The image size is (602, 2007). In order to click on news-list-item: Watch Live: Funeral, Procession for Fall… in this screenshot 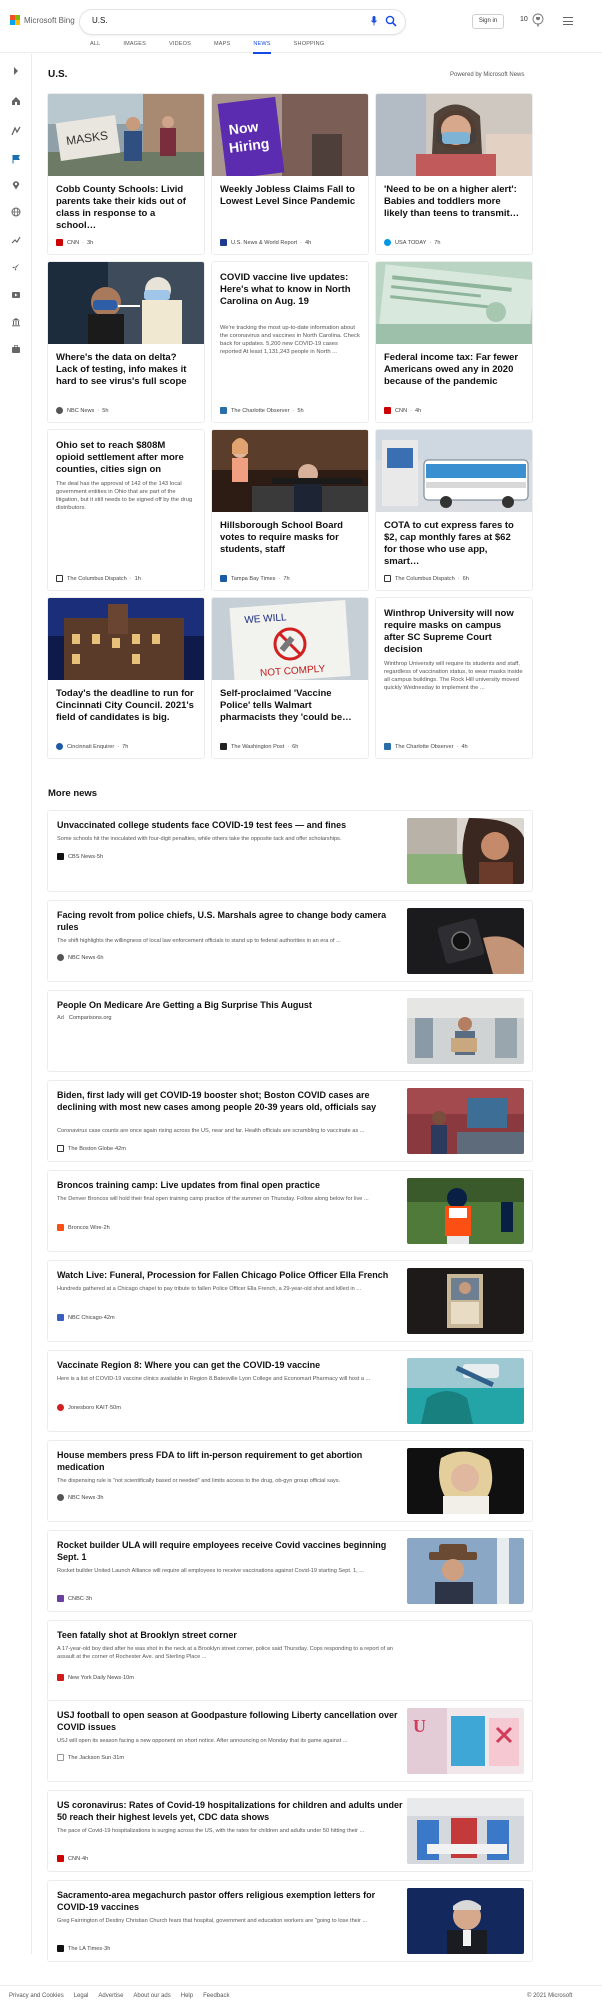, I will do `click(290, 1301)`.